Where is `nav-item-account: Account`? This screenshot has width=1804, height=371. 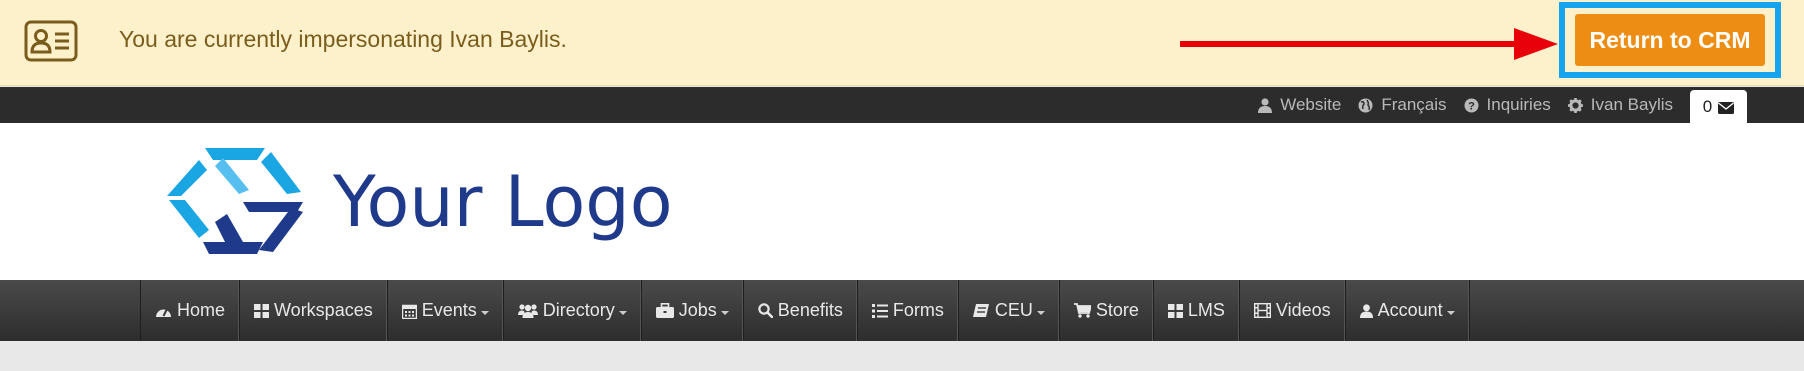 nav-item-account: Account is located at coordinates (1408, 310).